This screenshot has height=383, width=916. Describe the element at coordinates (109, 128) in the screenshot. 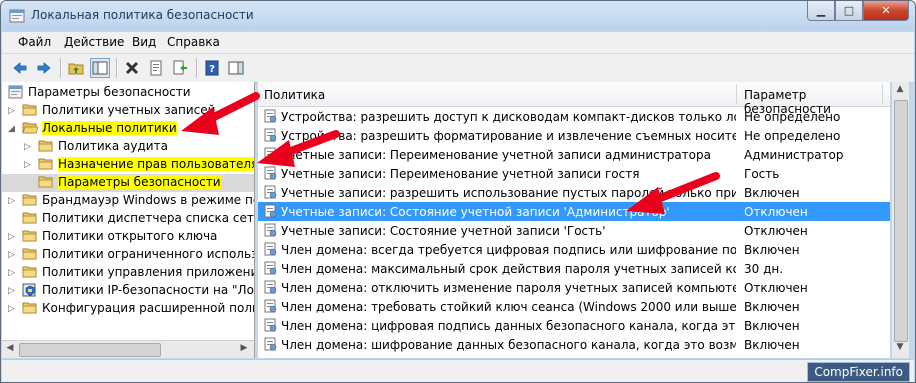

I see `tree-item-label: Локальные политики` at that location.